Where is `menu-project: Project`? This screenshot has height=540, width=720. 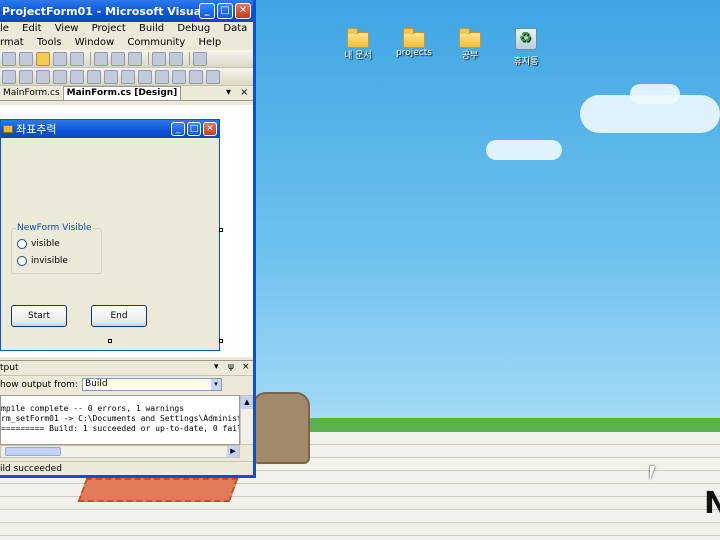
menu-project: Project is located at coordinates (109, 28).